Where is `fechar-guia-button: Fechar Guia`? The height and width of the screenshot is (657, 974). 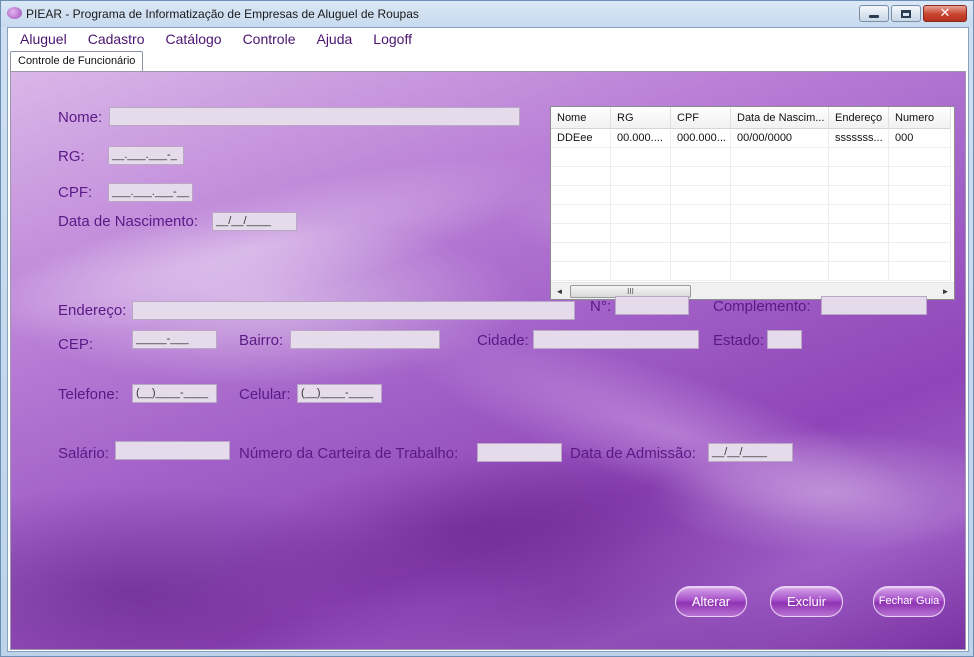 fechar-guia-button: Fechar Guia is located at coordinates (909, 601).